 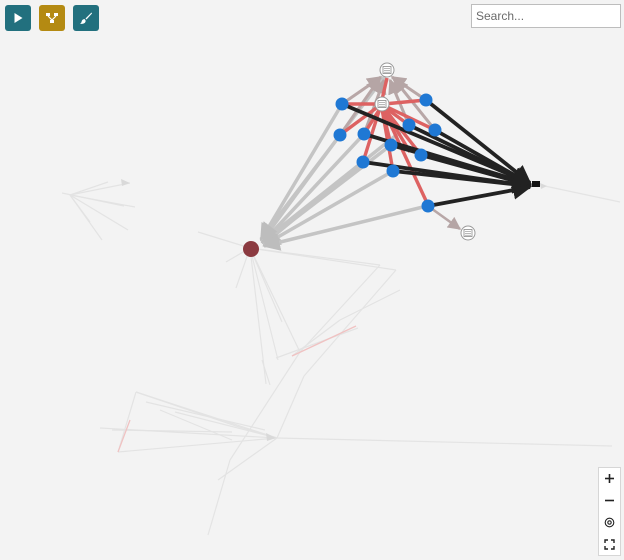 I want to click on style-button, so click(x=86, y=18).